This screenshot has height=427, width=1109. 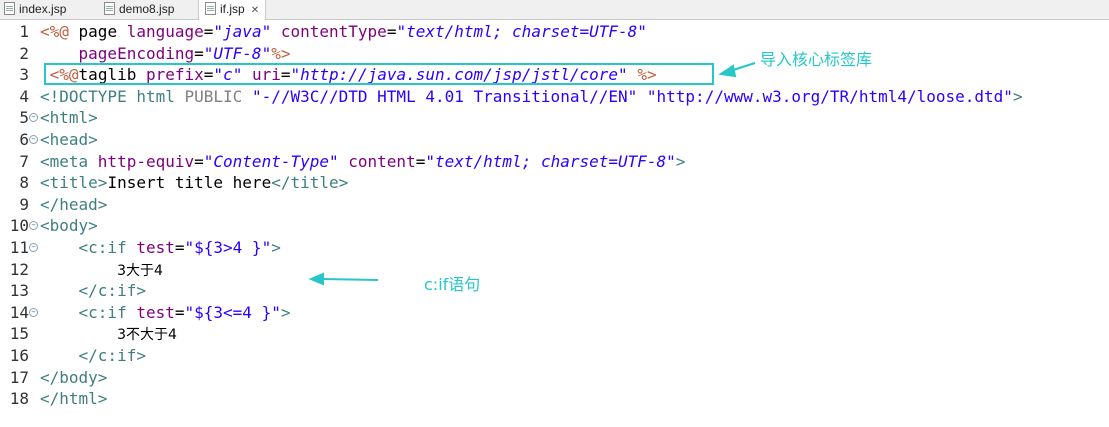 What do you see at coordinates (343, 279) in the screenshot?
I see `if-arrow` at bounding box center [343, 279].